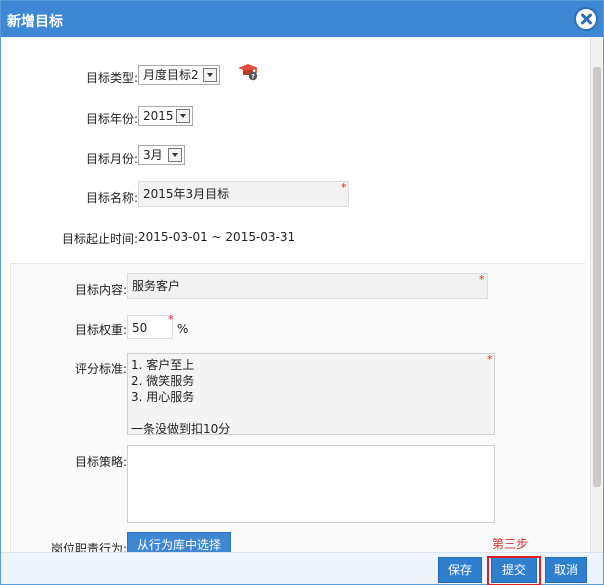  I want to click on criteria-textarea: 1. 客户至上 2. 微笑服务 3. 用心服务 一条没做到扣10分, so click(311, 394).